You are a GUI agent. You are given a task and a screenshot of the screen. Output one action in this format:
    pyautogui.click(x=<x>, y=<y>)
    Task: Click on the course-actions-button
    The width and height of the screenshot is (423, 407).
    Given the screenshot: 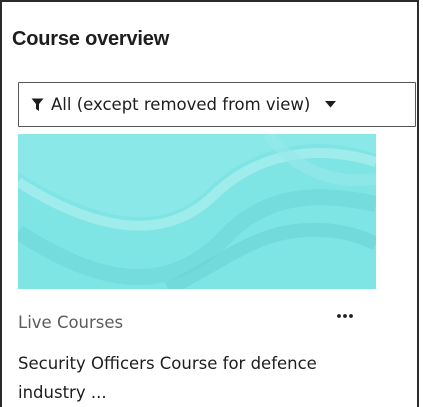 What is the action you would take?
    pyautogui.click(x=345, y=316)
    